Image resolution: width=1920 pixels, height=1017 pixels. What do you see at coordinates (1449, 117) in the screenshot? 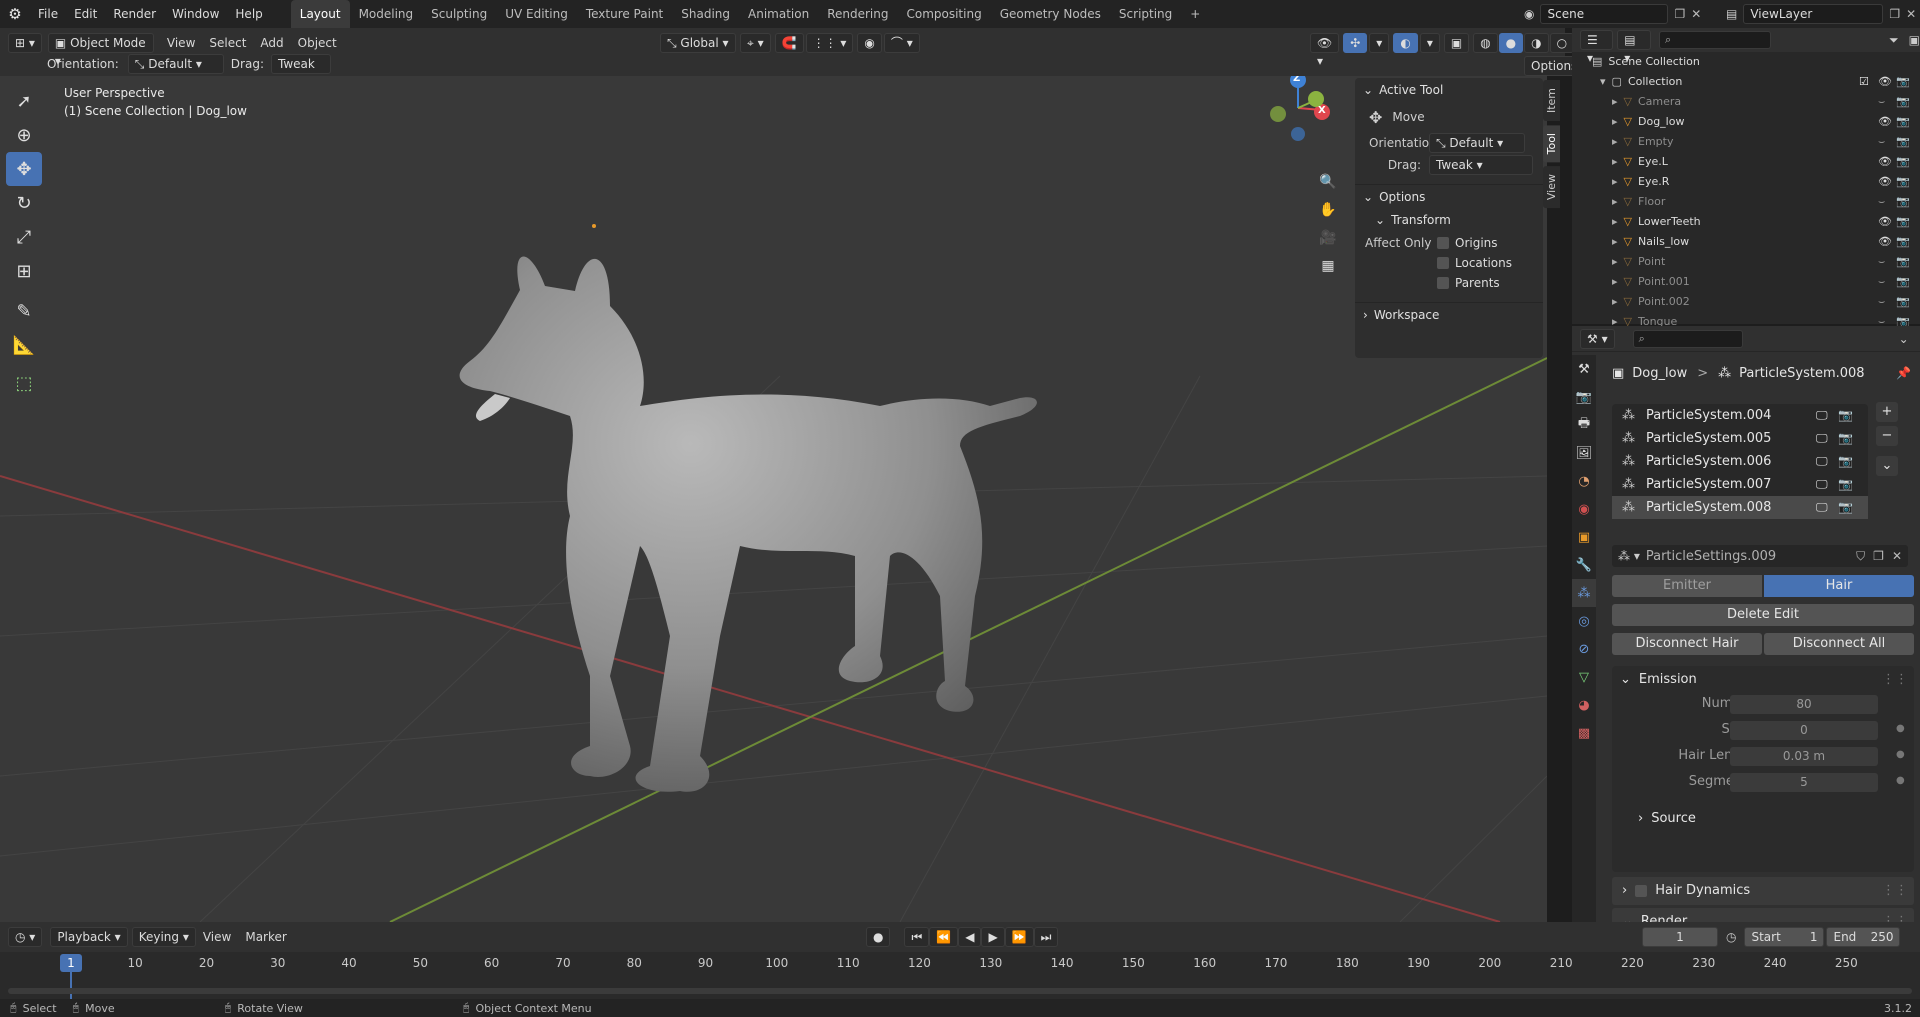
I see `active-tool-row: ✥ Move` at bounding box center [1449, 117].